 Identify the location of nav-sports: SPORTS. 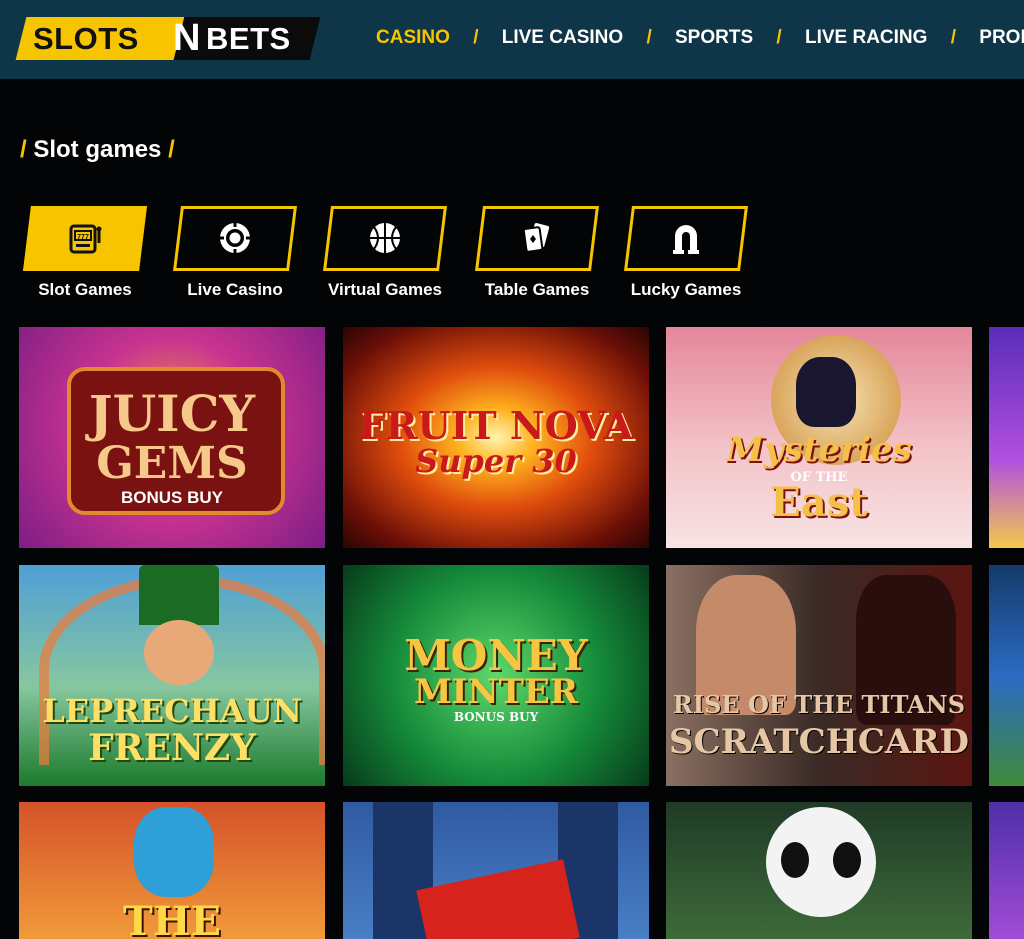
(714, 38).